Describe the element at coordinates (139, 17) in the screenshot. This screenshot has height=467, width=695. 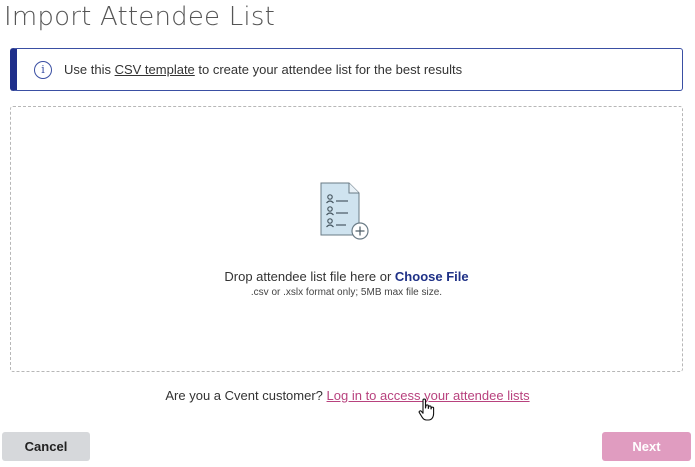
I see `page-title: Import Attendee List` at that location.